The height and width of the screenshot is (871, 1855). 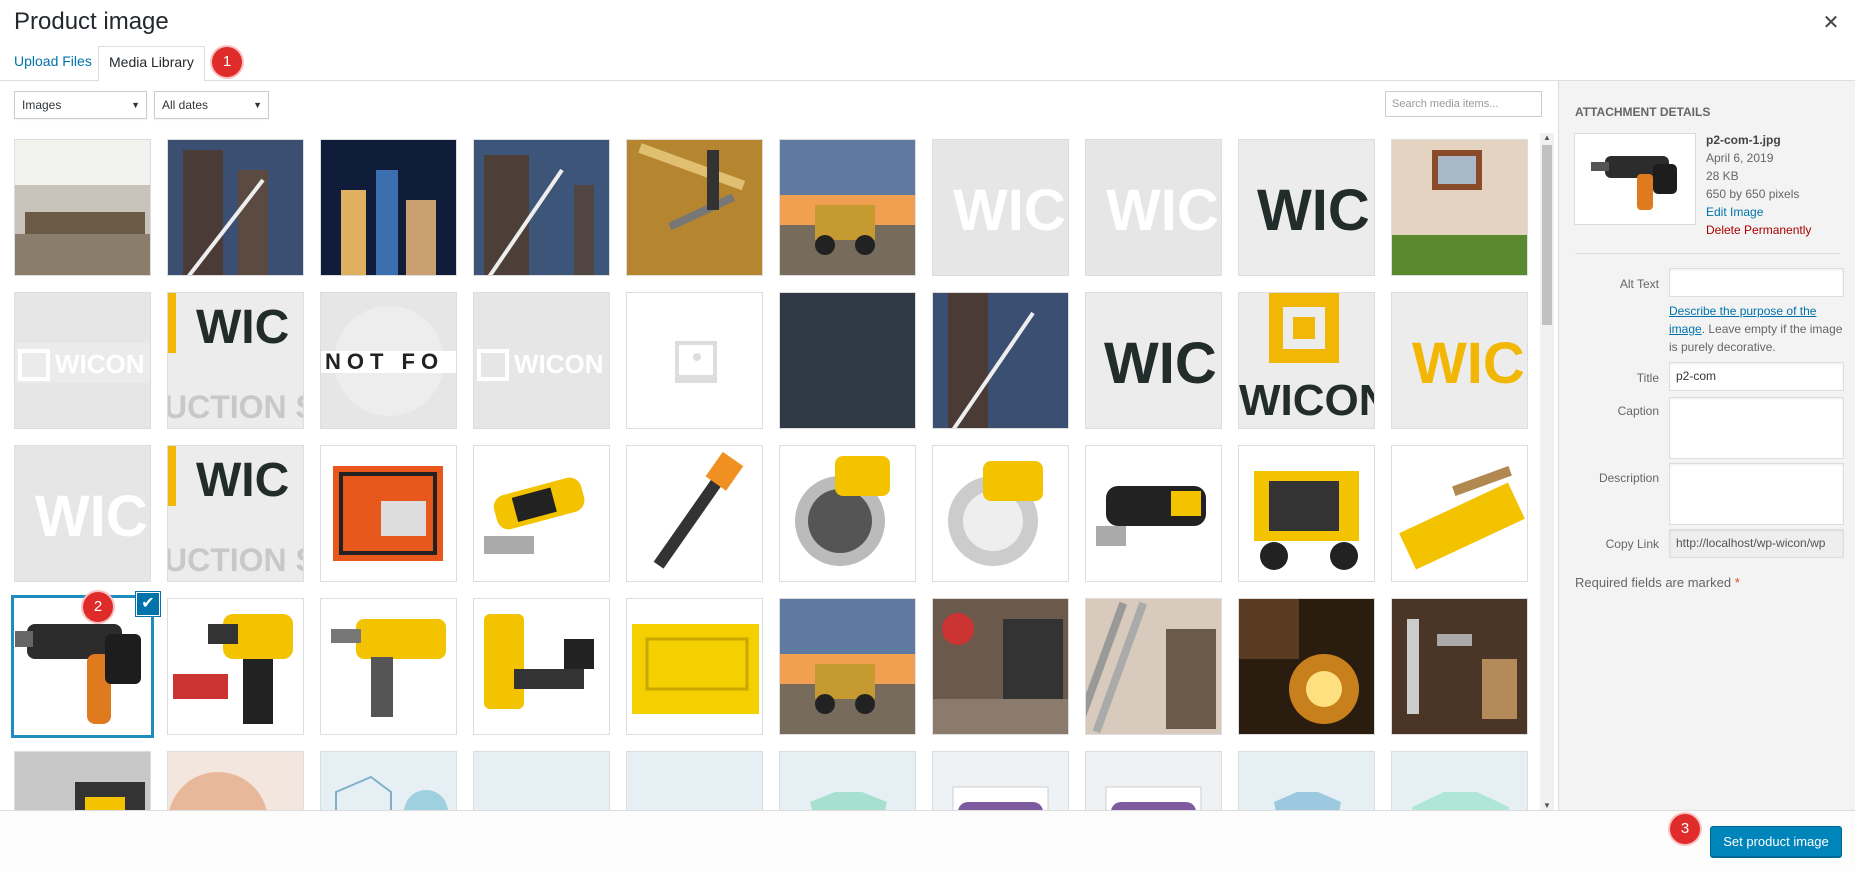 What do you see at coordinates (151, 64) in the screenshot?
I see `tab-media-library: Media Library` at bounding box center [151, 64].